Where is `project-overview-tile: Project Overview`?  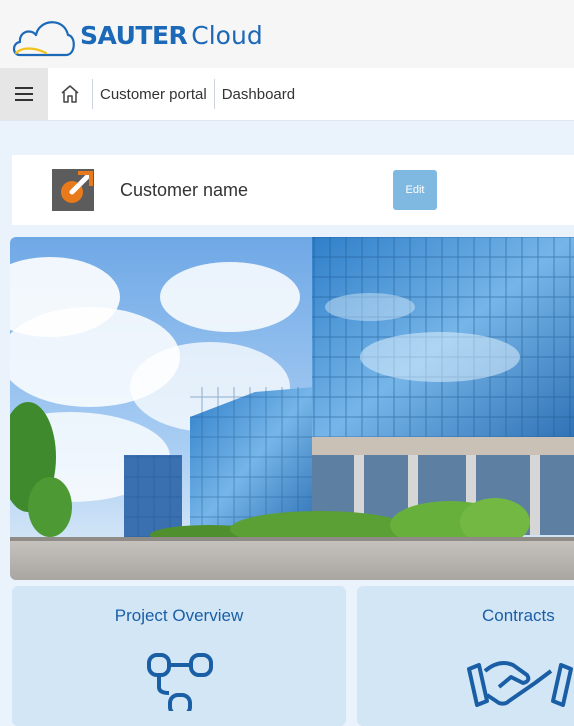 project-overview-tile: Project Overview is located at coordinates (179, 656).